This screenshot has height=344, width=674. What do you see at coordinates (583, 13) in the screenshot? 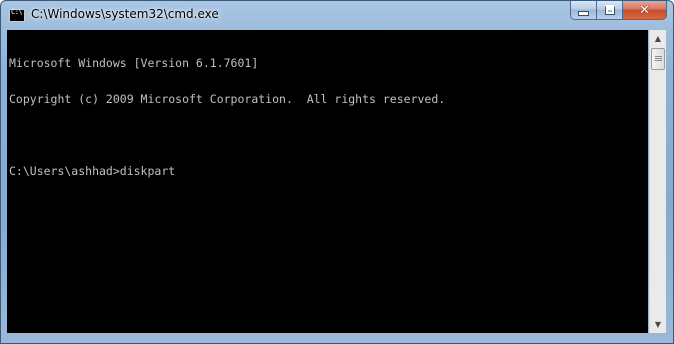
I see `minimize-icon` at bounding box center [583, 13].